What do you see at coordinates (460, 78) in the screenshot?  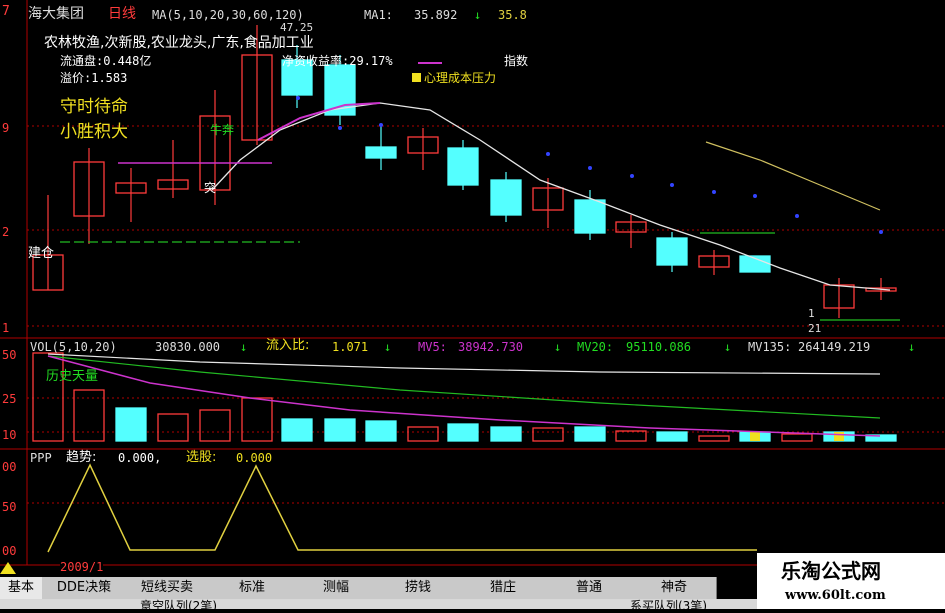 I see `cost-legend-label: 心理成本压力` at bounding box center [460, 78].